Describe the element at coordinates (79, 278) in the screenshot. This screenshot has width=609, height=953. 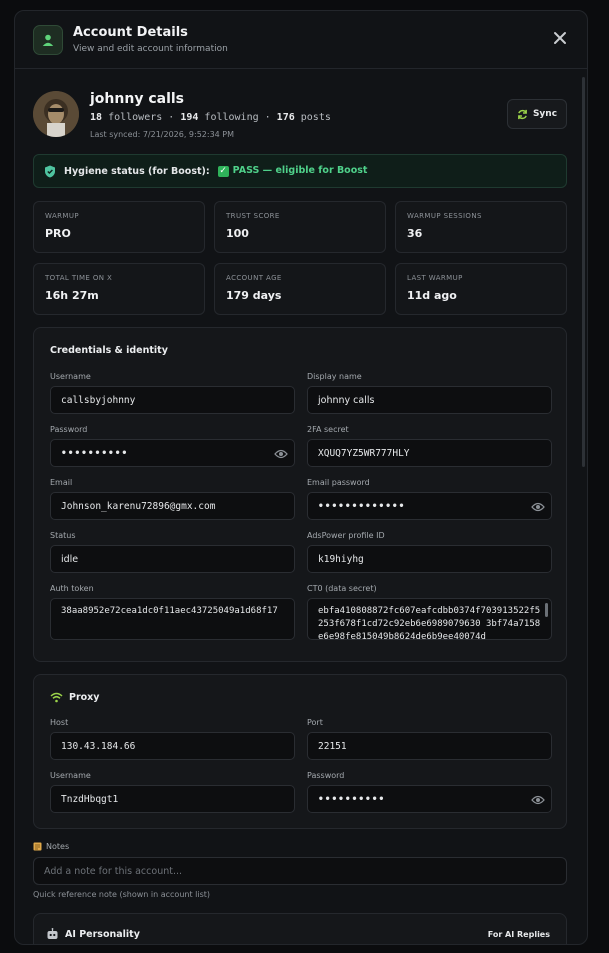
I see `stat-label: TOTAL TIME ON X` at that location.